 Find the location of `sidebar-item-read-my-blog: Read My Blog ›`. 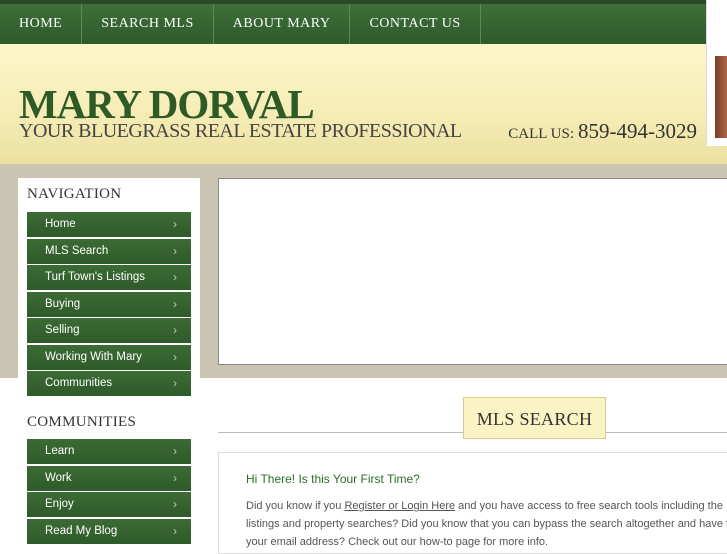

sidebar-item-read-my-blog: Read My Blog › is located at coordinates (109, 531).